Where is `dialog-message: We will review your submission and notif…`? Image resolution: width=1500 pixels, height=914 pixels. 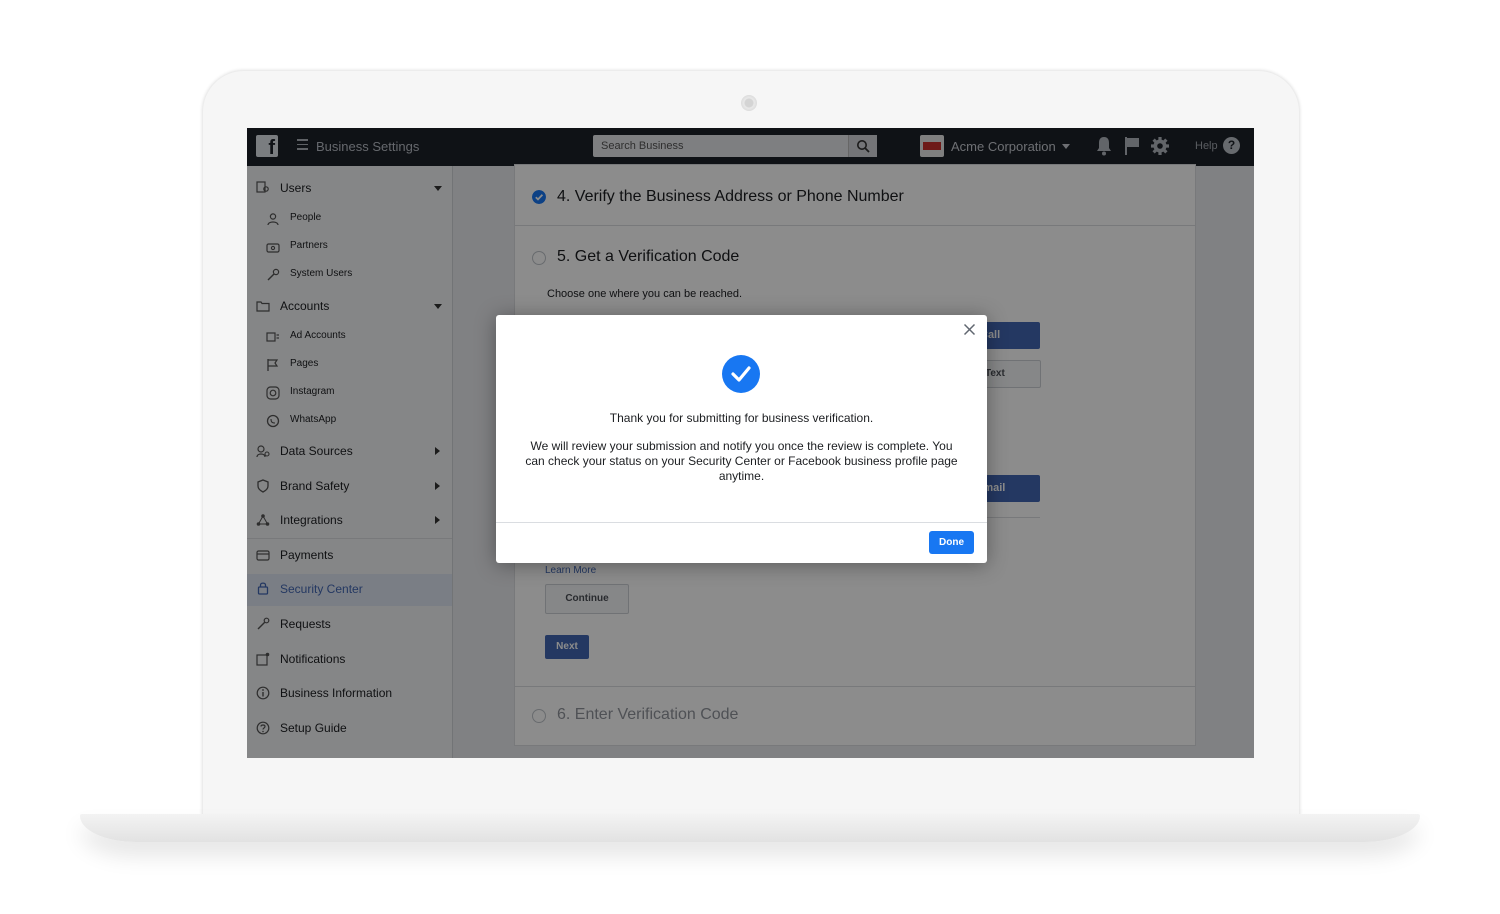
dialog-message: We will review your submission and notif… is located at coordinates (741, 461).